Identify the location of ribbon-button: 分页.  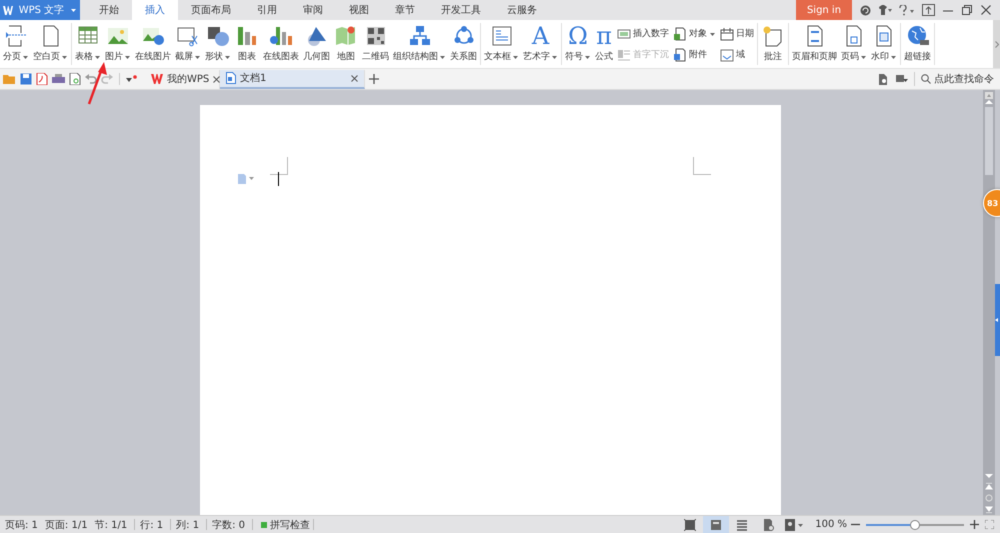
(16, 44).